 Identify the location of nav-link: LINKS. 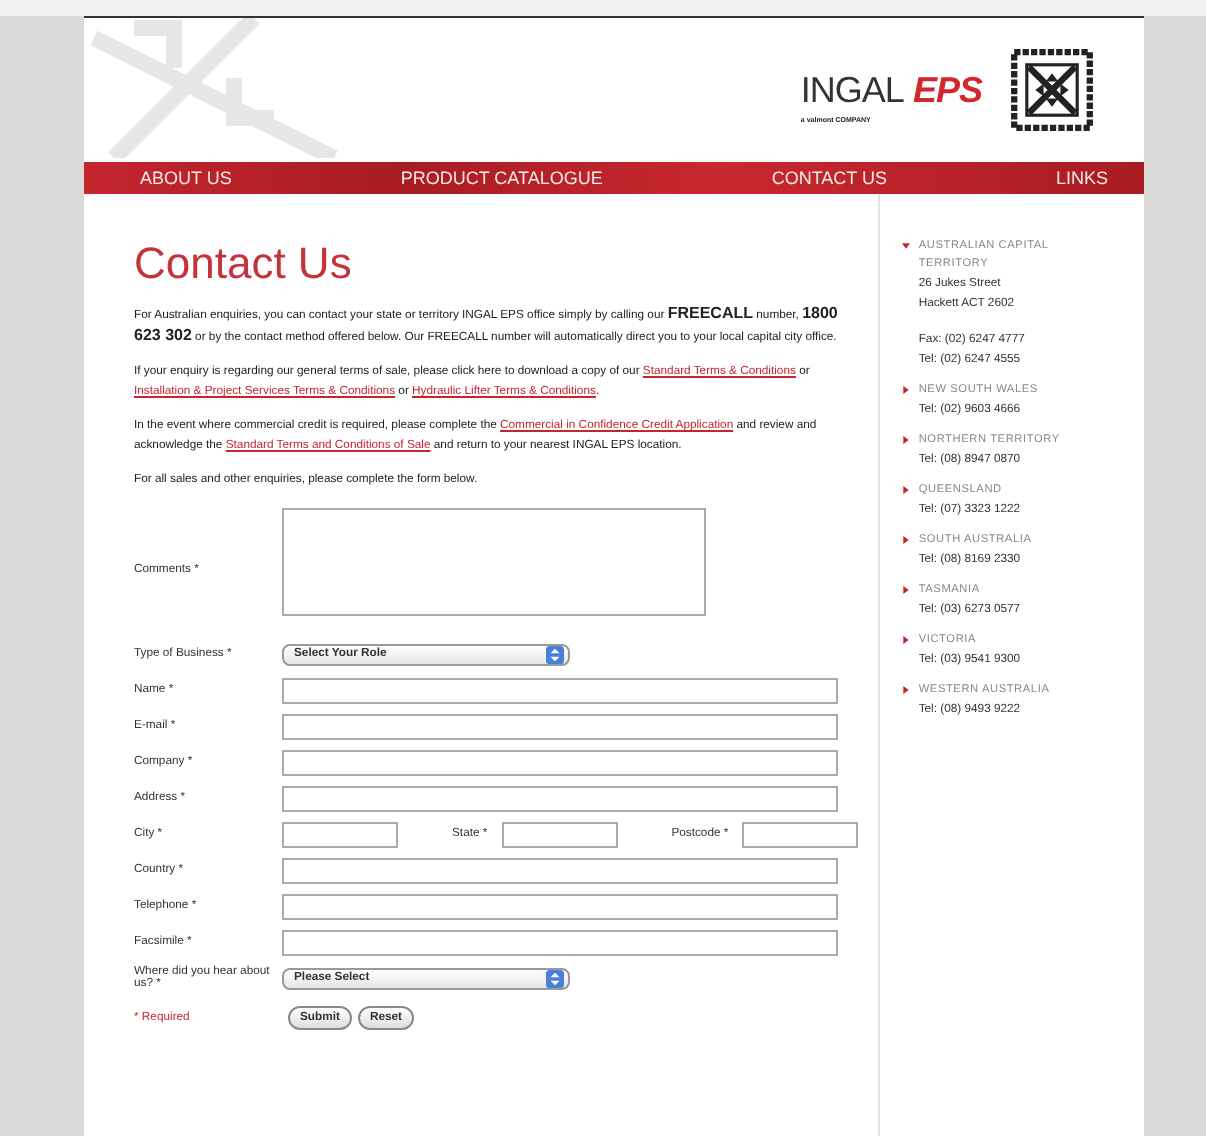
(1081, 178).